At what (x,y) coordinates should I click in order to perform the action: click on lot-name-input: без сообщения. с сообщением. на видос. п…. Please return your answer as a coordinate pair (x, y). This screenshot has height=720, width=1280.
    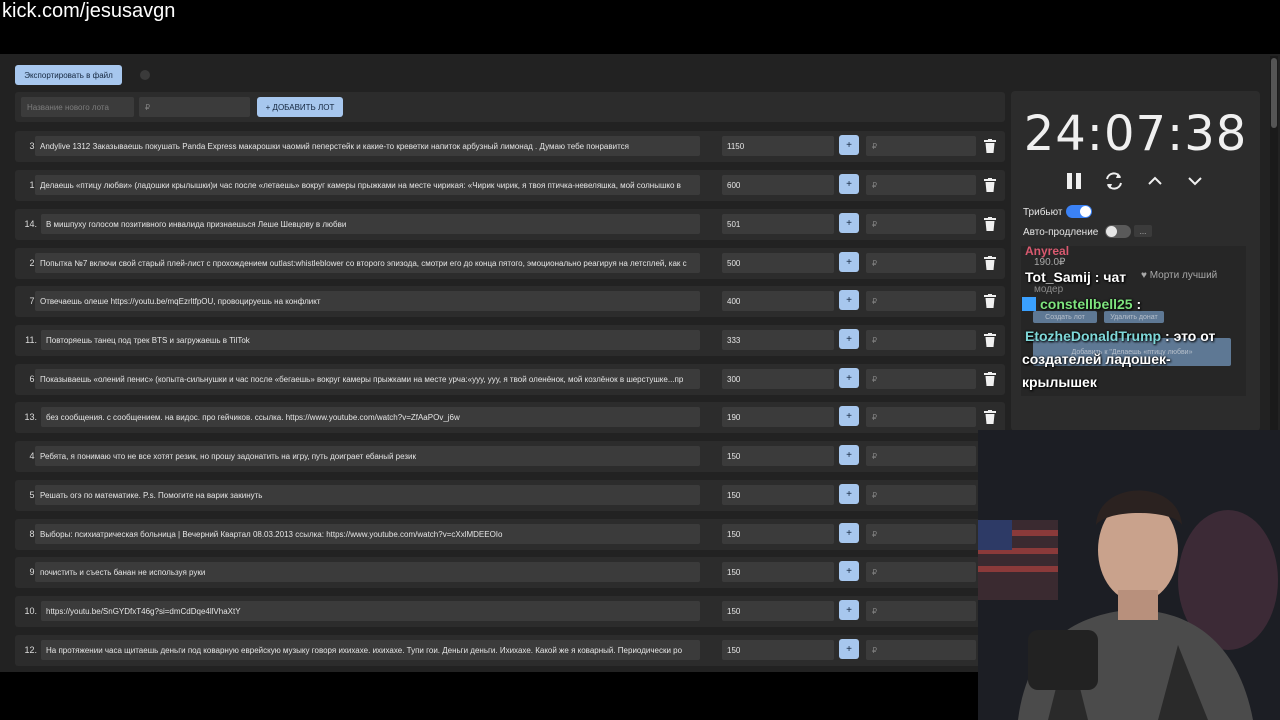
    Looking at the image, I should click on (370, 417).